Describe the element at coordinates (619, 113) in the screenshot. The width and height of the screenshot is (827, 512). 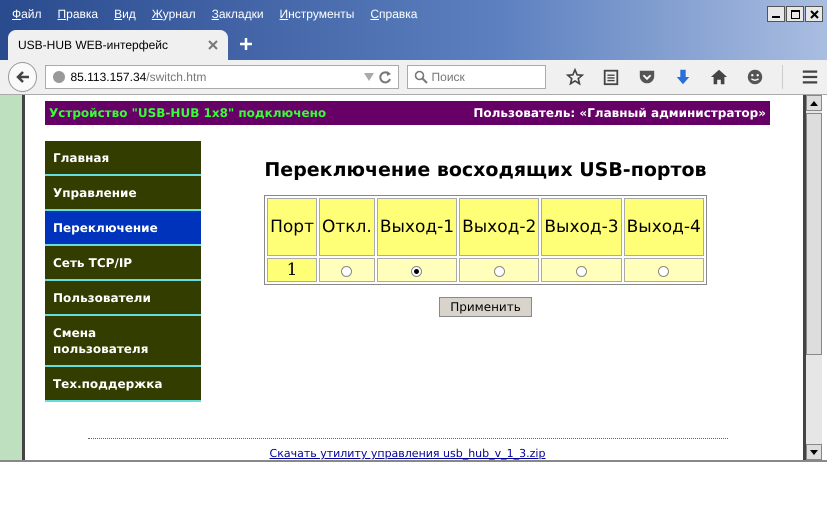
I see `user-label: Пользователь: «Главный администратор»` at that location.